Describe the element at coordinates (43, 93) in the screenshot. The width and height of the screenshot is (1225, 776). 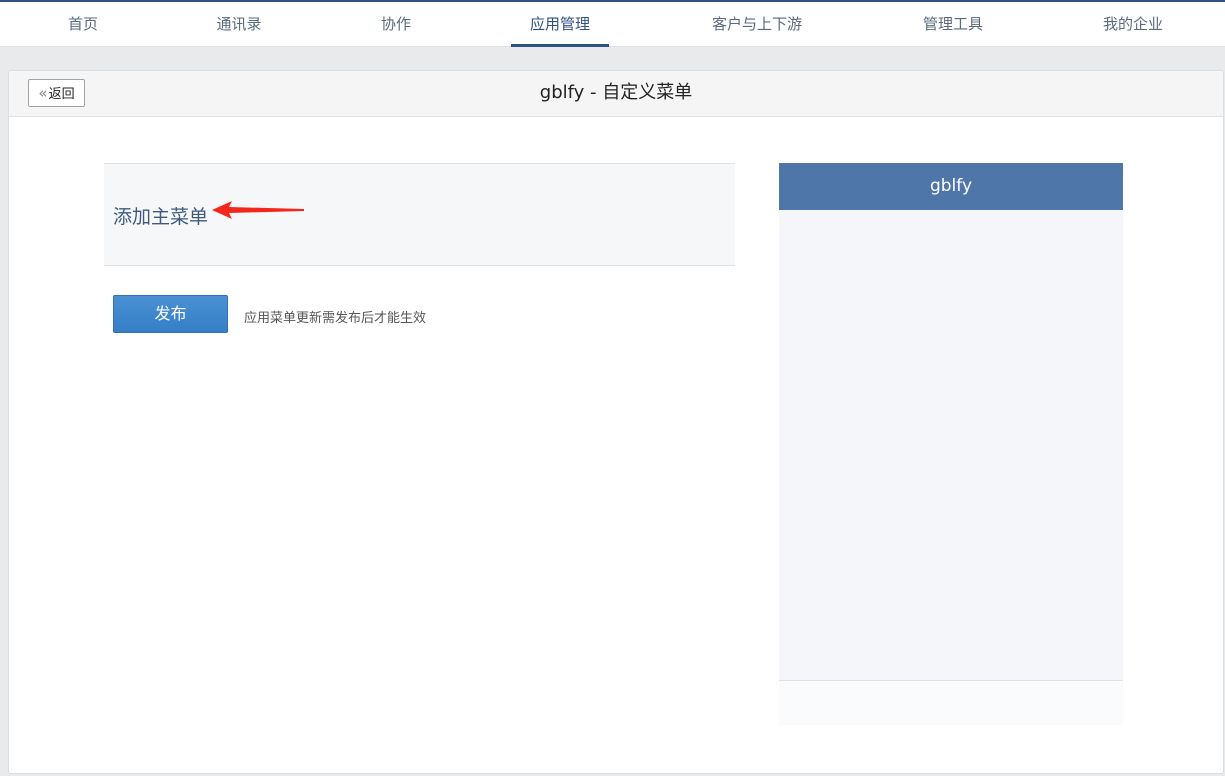
I see `double-chevron-left-icon: «` at that location.